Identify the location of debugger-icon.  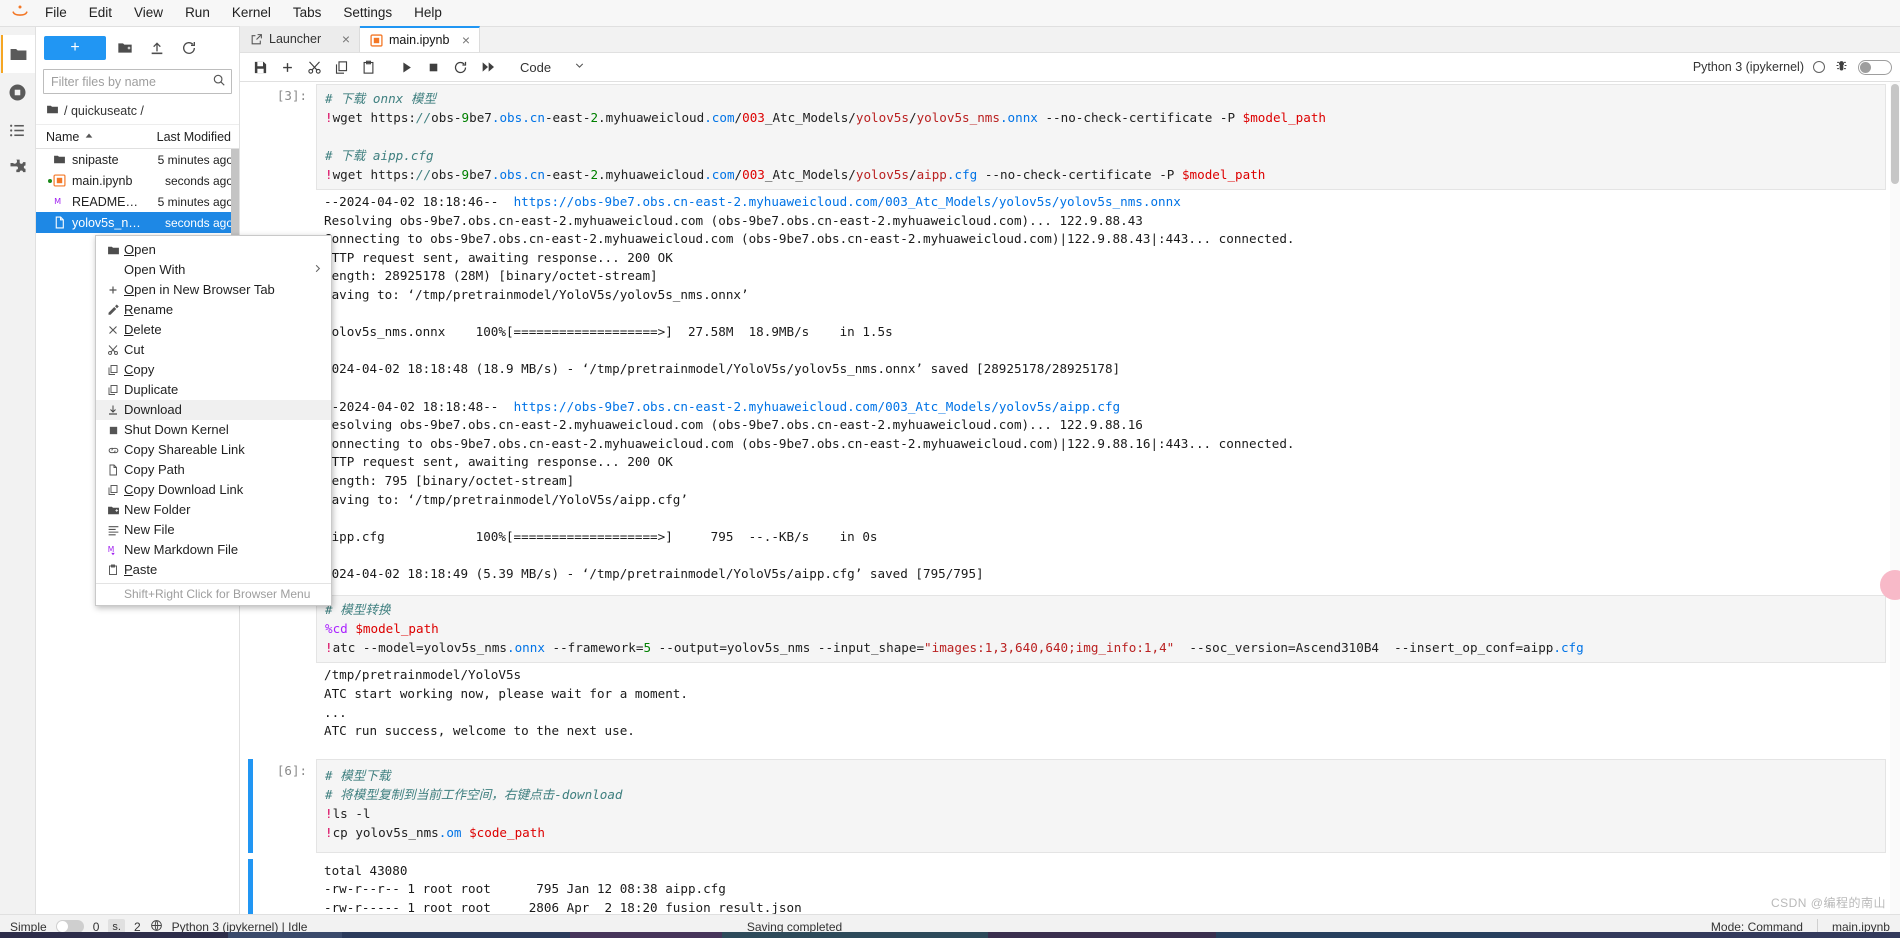
(1841, 67).